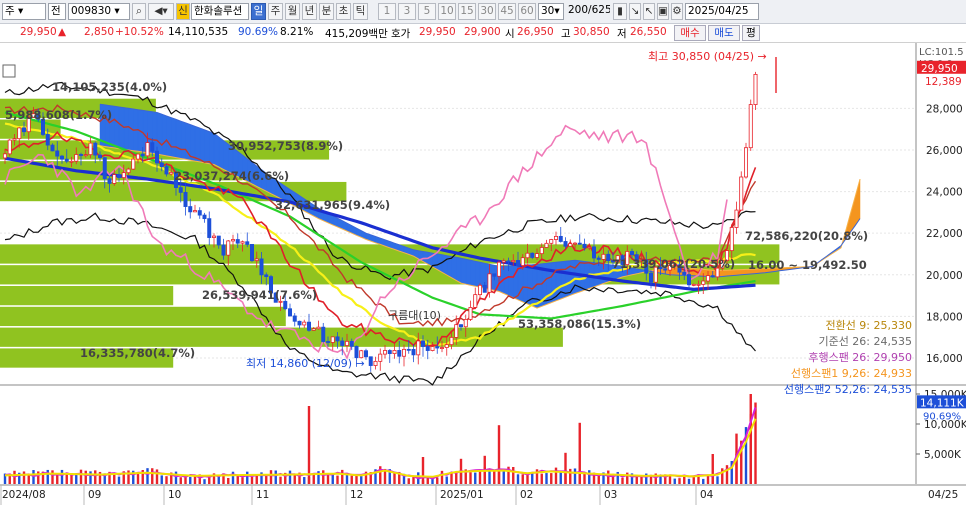 Image resolution: width=966 pixels, height=506 pixels. What do you see at coordinates (610, 495) in the screenshot?
I see `x-tick-label: 03` at bounding box center [610, 495].